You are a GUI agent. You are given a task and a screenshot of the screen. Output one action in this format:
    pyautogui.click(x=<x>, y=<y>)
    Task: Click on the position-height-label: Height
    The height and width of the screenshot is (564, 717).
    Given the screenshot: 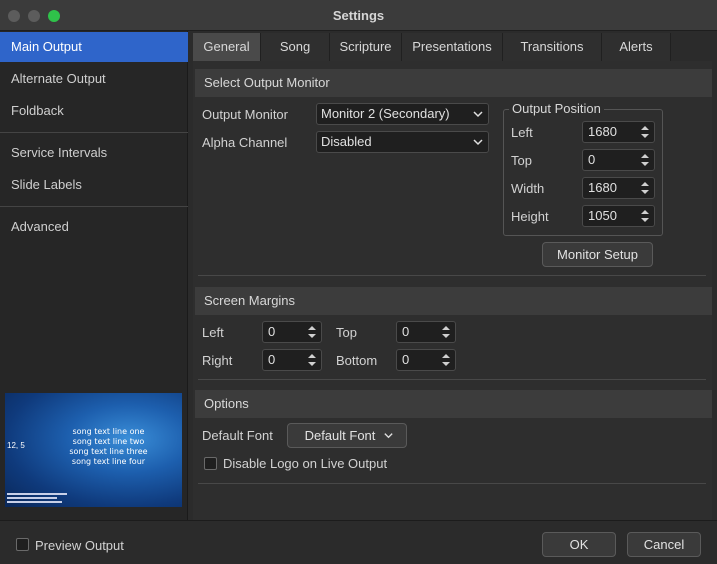 What is the action you would take?
    pyautogui.click(x=530, y=216)
    